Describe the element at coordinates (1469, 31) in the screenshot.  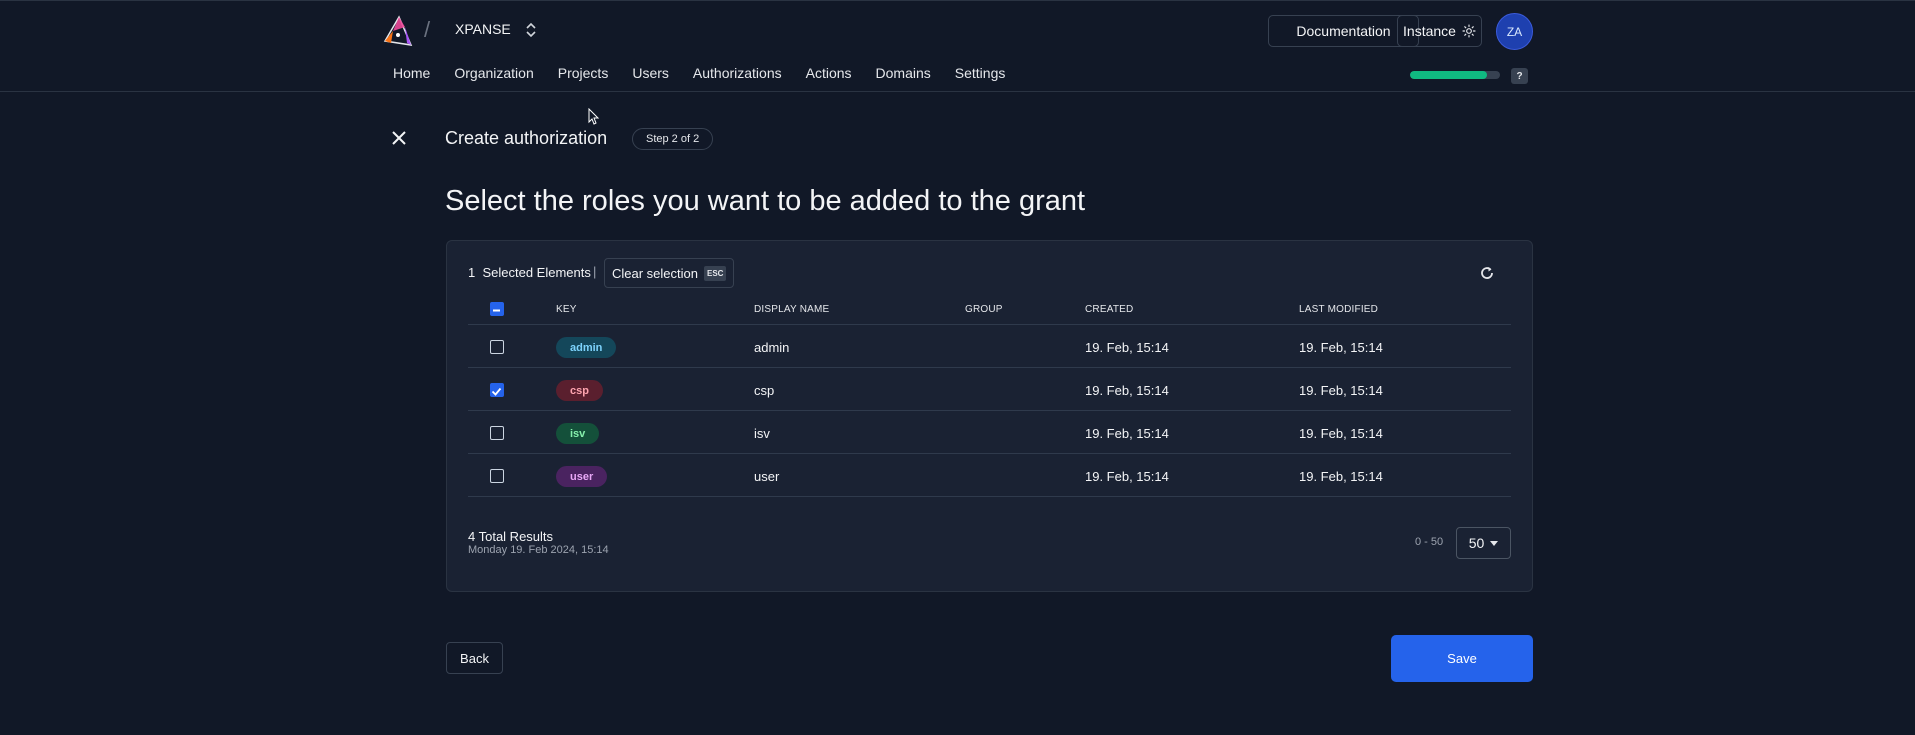
I see `gear-icon` at that location.